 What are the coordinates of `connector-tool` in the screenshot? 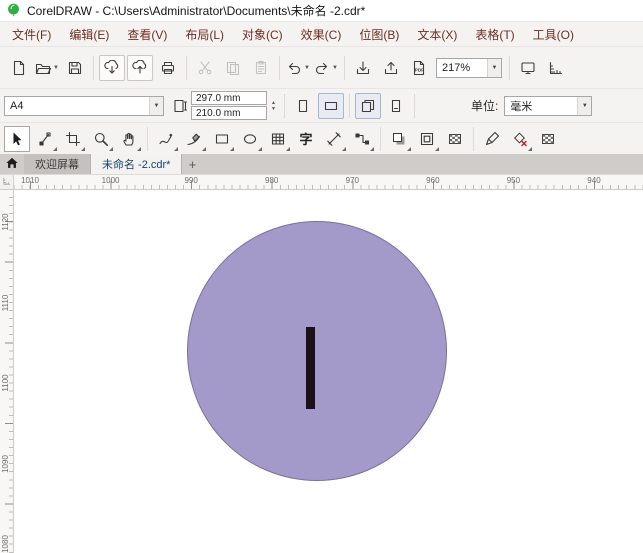 It's located at (362, 139).